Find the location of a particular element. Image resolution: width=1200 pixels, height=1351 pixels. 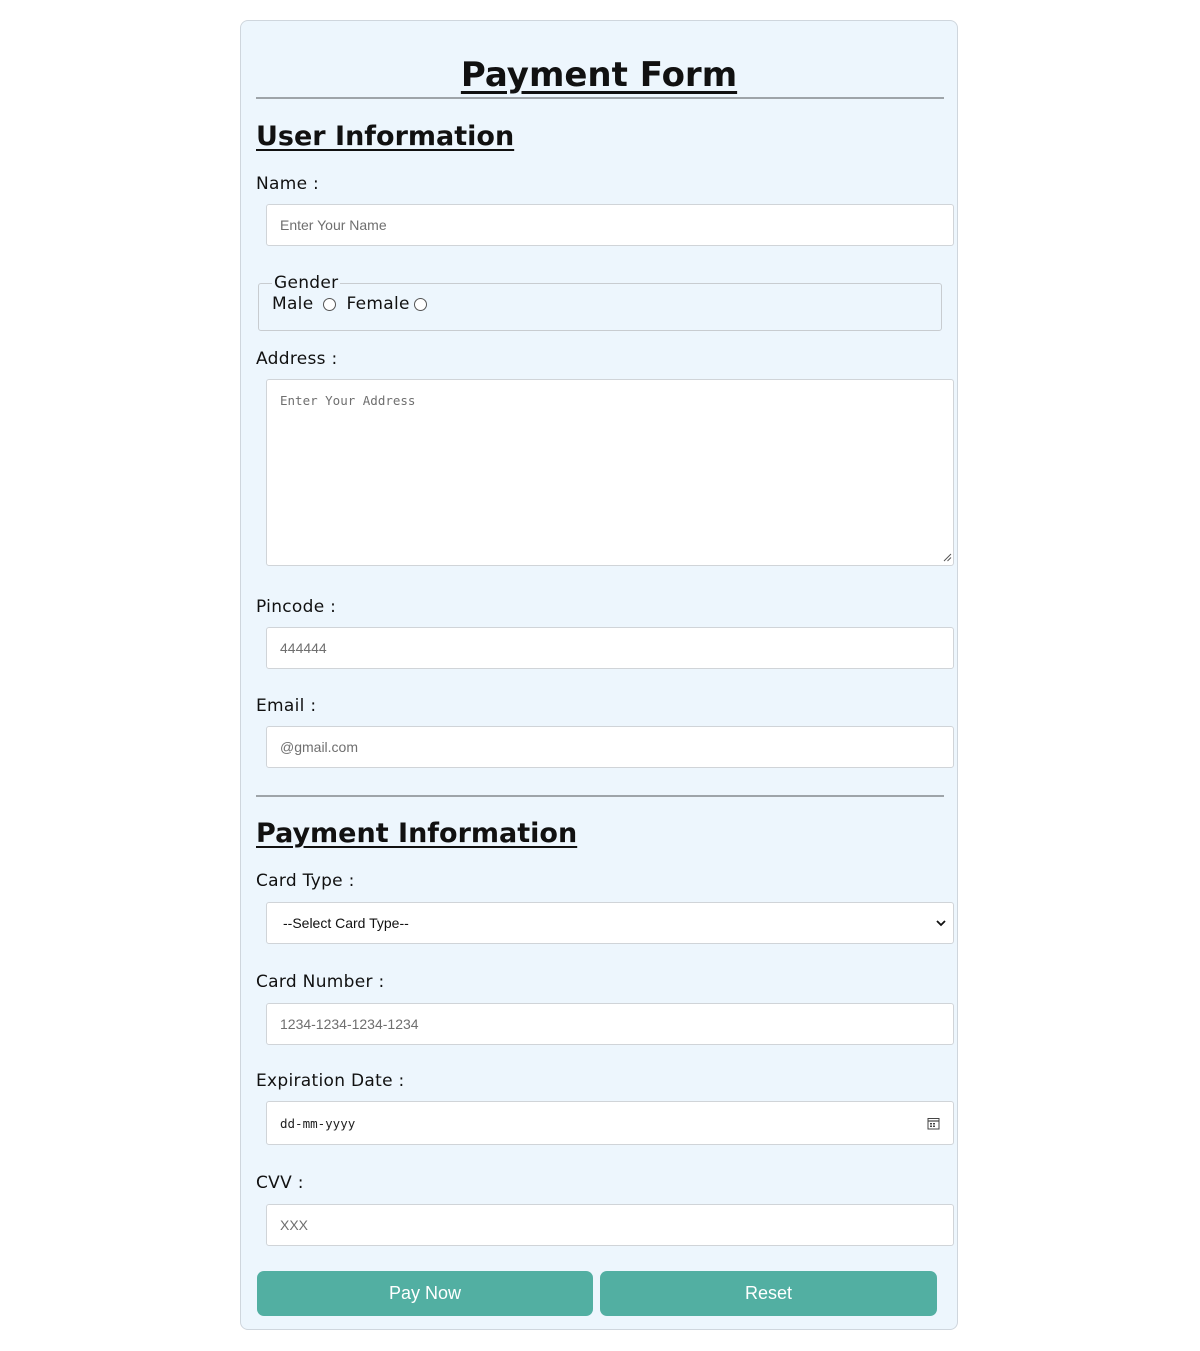

card-type-label: Card Type : is located at coordinates (305, 881).